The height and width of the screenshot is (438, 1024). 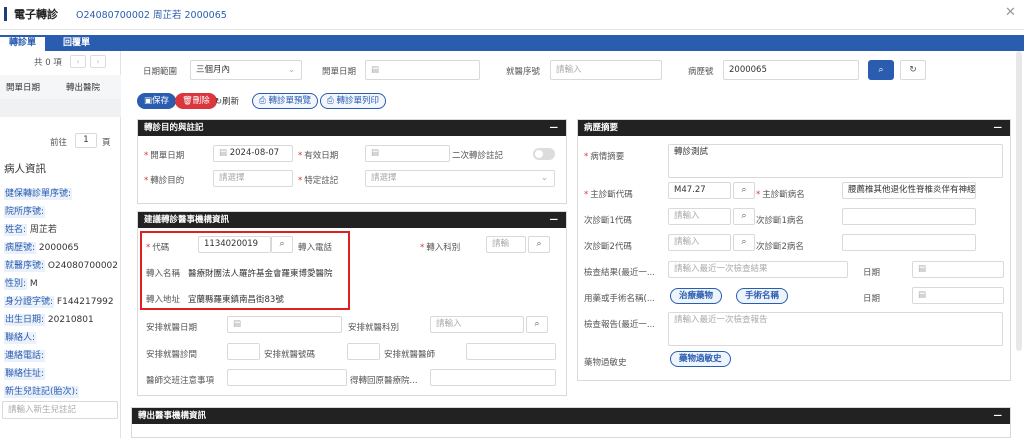 What do you see at coordinates (909, 242) in the screenshot?
I see `sub2-name-input` at bounding box center [909, 242].